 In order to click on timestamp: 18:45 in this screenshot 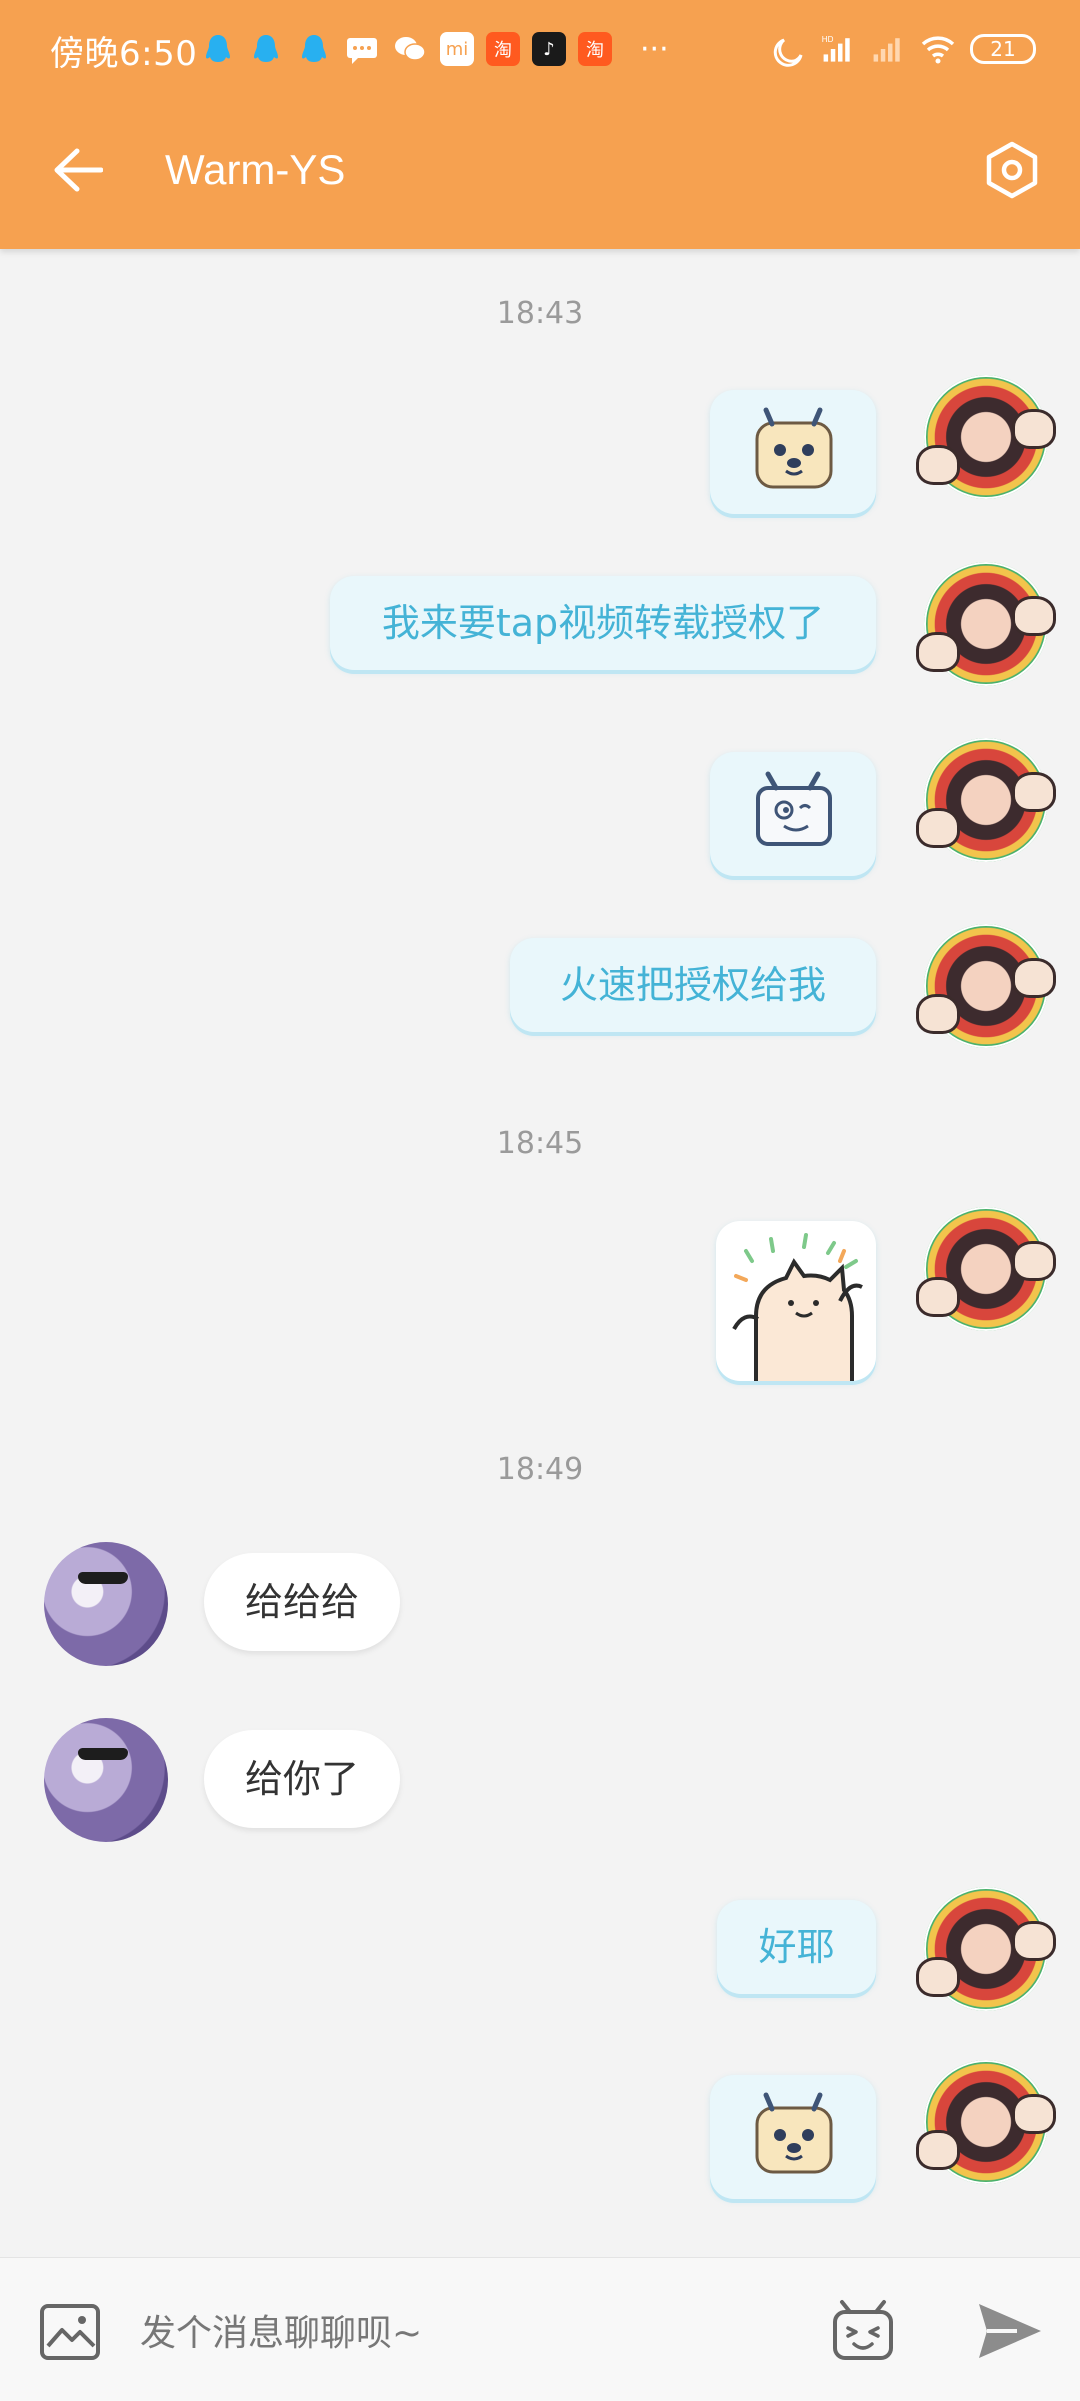, I will do `click(540, 1143)`.